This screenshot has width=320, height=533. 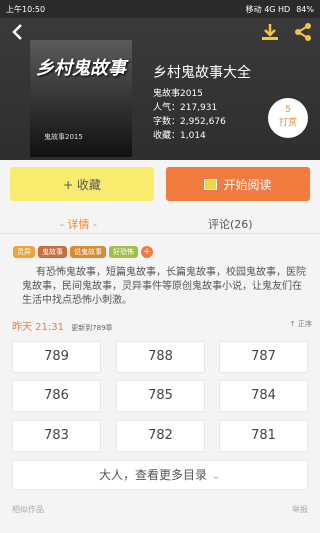 I want to click on status-carrier: 移动 4G HD, so click(x=268, y=9).